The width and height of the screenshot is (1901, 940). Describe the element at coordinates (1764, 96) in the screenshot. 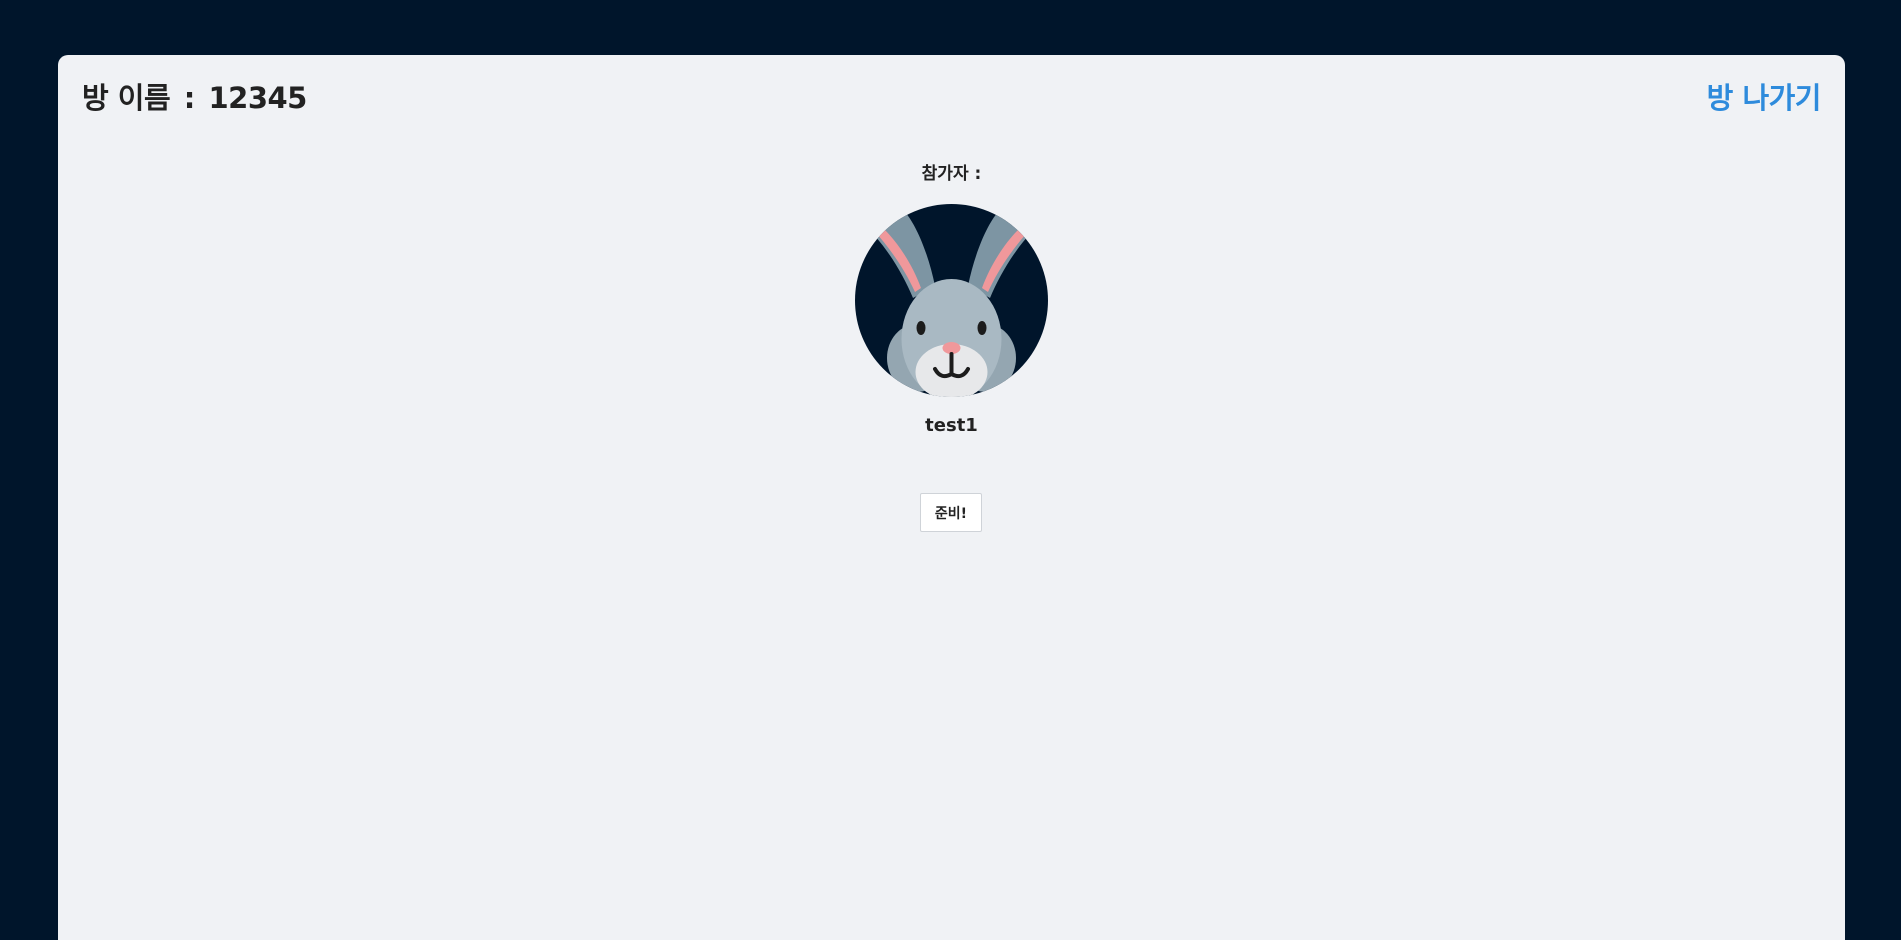

I see `leave-room-link: 방 나가기` at that location.